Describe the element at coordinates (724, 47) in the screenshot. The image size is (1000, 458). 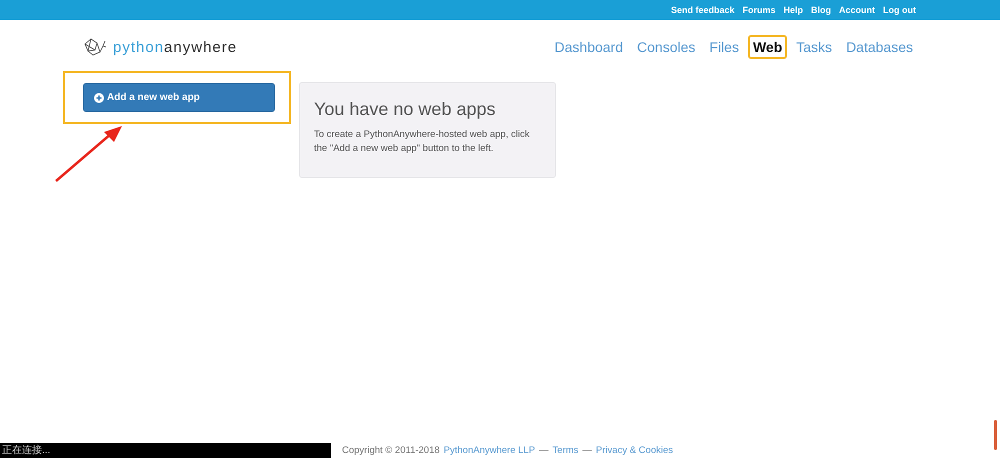
I see `nav-tab: Files` at that location.